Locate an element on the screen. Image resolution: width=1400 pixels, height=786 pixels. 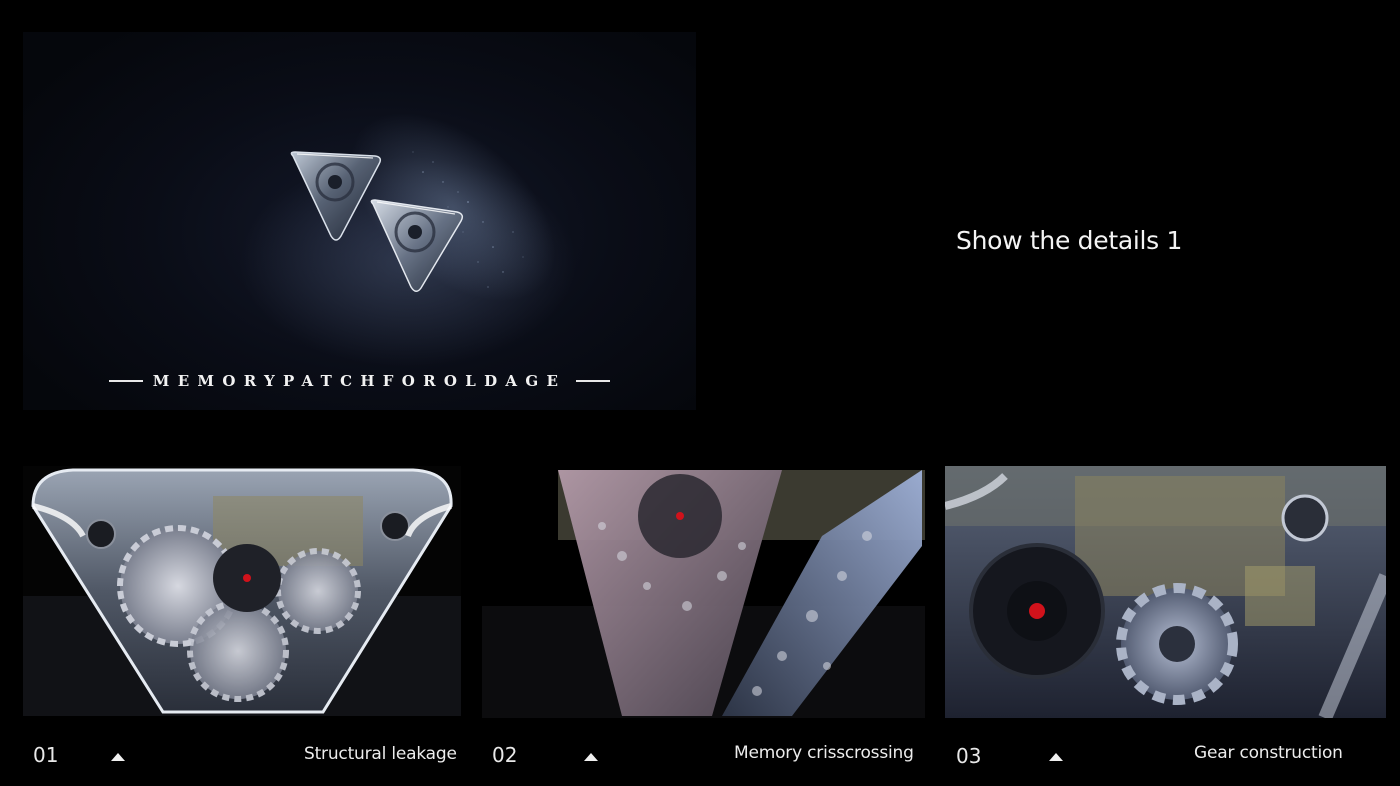
detail-number-2: 02 is located at coordinates (505, 755).